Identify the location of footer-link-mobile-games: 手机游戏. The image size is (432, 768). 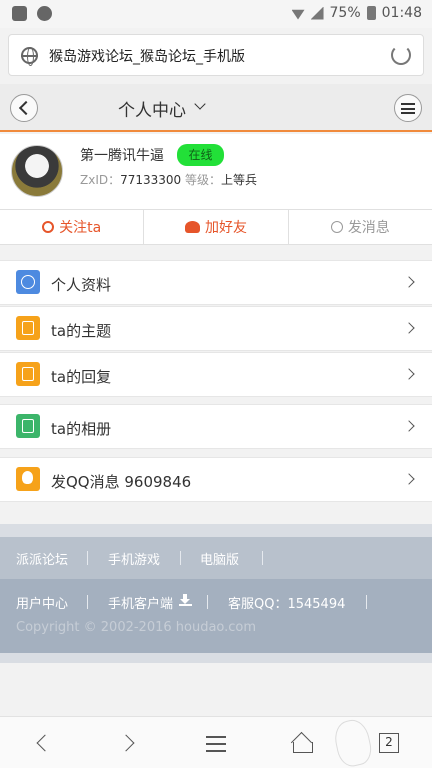
(134, 558).